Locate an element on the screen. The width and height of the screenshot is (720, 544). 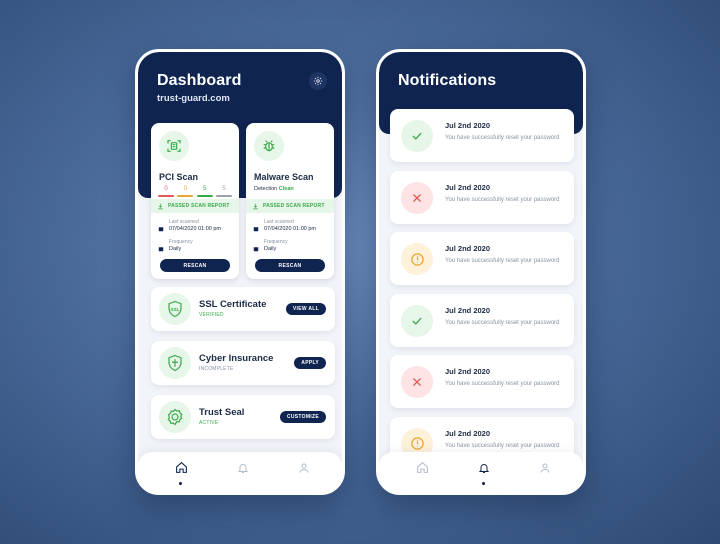
score-value: 5 is located at coordinates (204, 189).